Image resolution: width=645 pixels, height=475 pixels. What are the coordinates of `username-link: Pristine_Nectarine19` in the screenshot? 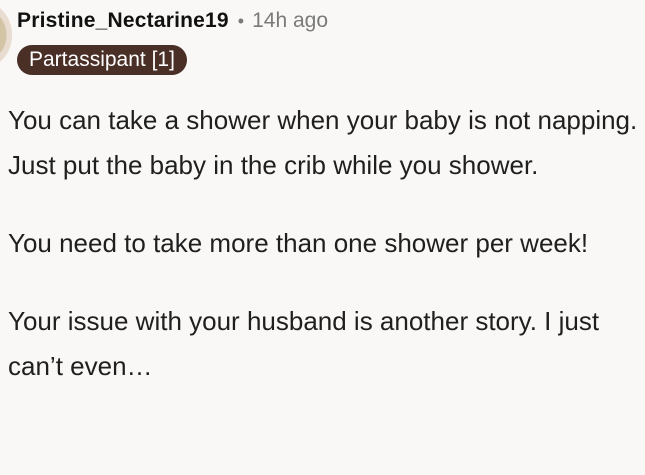 It's located at (123, 21).